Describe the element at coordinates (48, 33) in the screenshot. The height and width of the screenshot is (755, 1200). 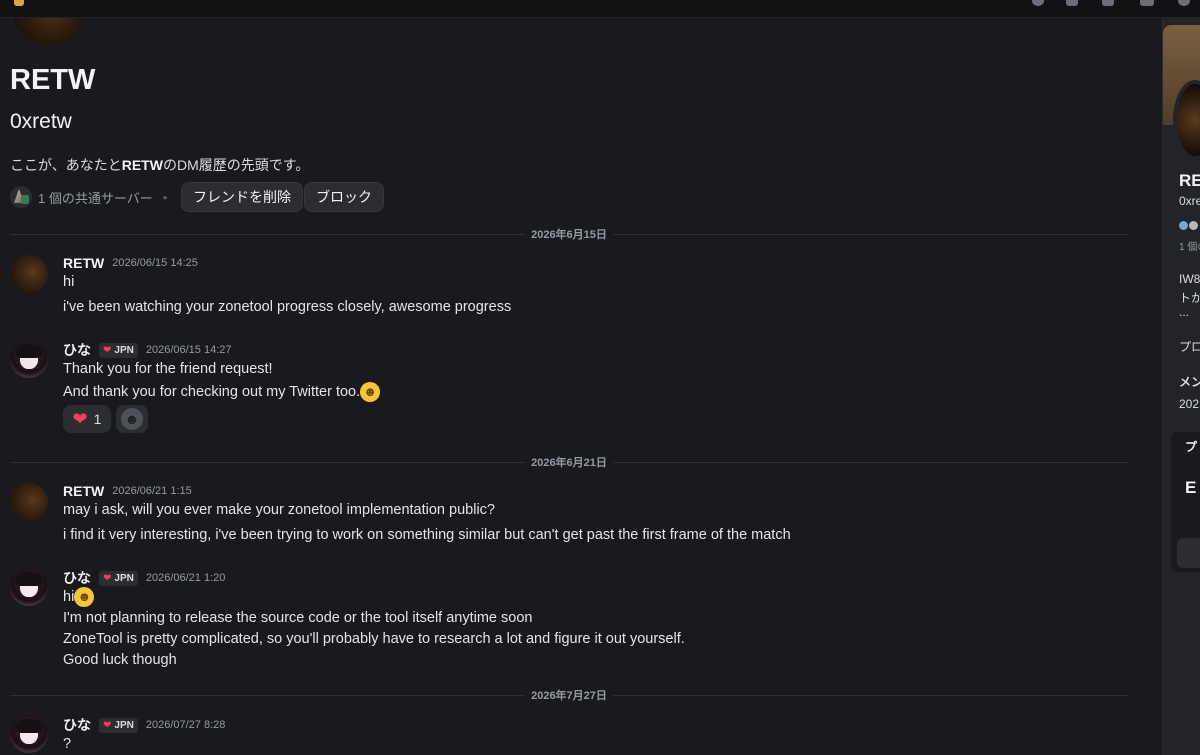
I see `header-avatar` at that location.